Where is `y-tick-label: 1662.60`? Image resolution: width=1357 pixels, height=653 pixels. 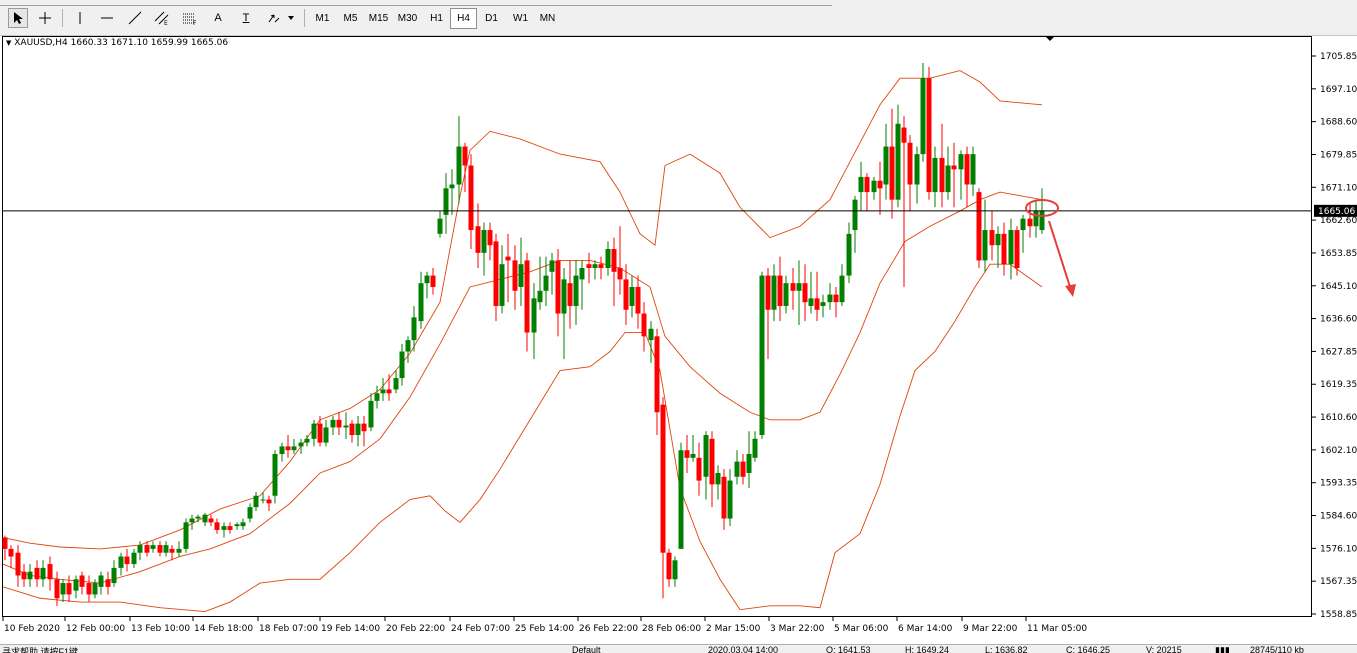 y-tick-label: 1662.60 is located at coordinates (1338, 221).